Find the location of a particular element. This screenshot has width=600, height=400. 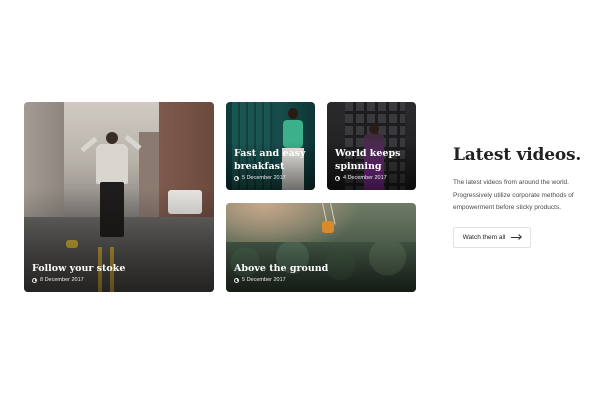

card-date: 4 December 2017 is located at coordinates (365, 178).